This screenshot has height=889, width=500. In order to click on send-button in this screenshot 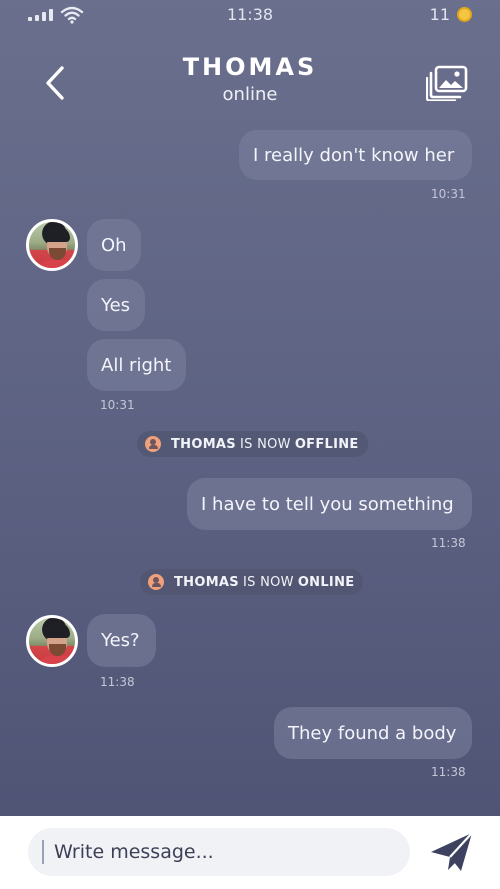, I will do `click(452, 852)`.